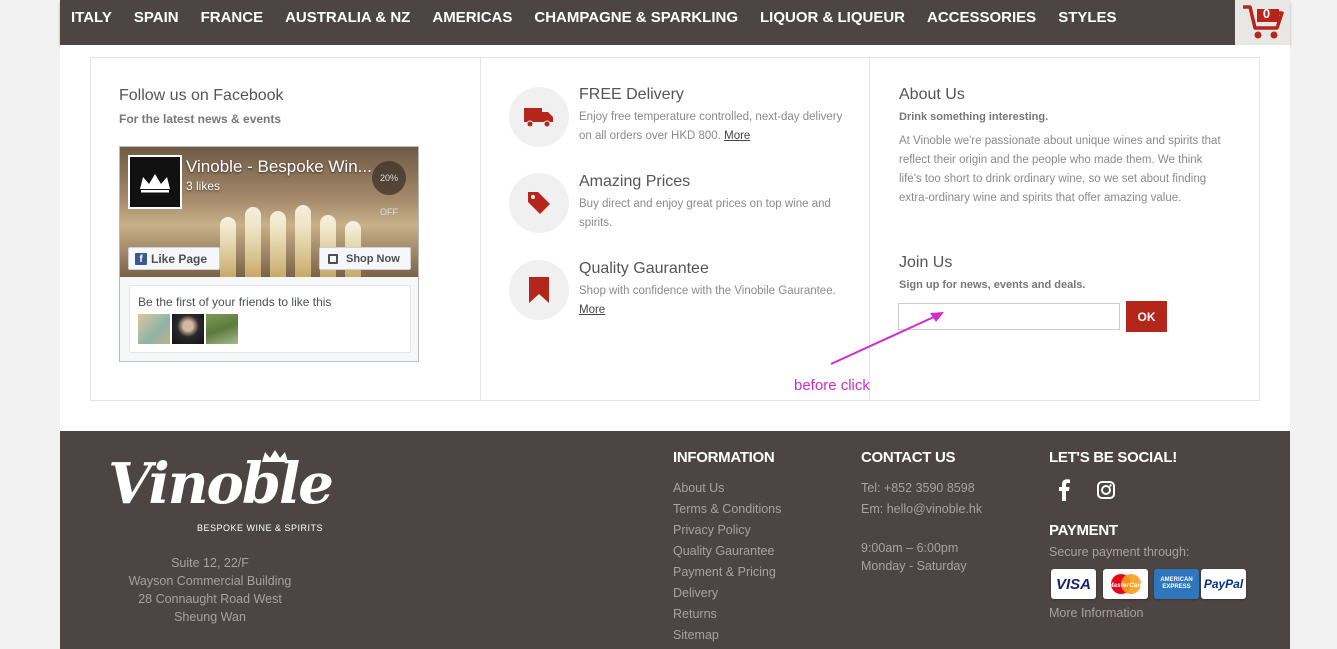 Image resolution: width=1337 pixels, height=649 pixels. Describe the element at coordinates (210, 599) in the screenshot. I see `address-line: 28 Connaught Road West` at that location.